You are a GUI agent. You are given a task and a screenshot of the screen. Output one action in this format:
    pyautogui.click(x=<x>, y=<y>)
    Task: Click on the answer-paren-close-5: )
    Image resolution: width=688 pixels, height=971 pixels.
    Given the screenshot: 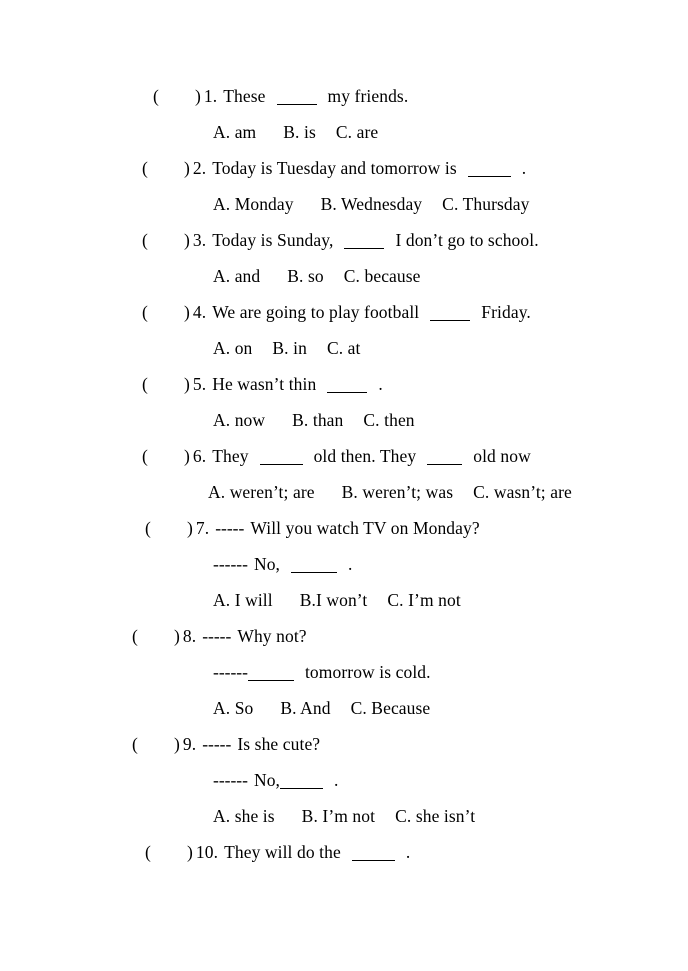 What is the action you would take?
    pyautogui.click(x=187, y=384)
    